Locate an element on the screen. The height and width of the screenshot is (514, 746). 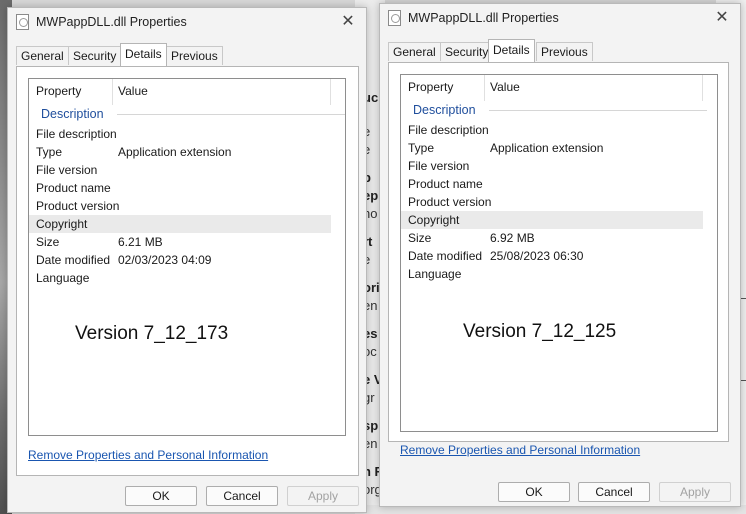
table-row: Date modified 02/03/2023 04:09 is located at coordinates (180, 260).